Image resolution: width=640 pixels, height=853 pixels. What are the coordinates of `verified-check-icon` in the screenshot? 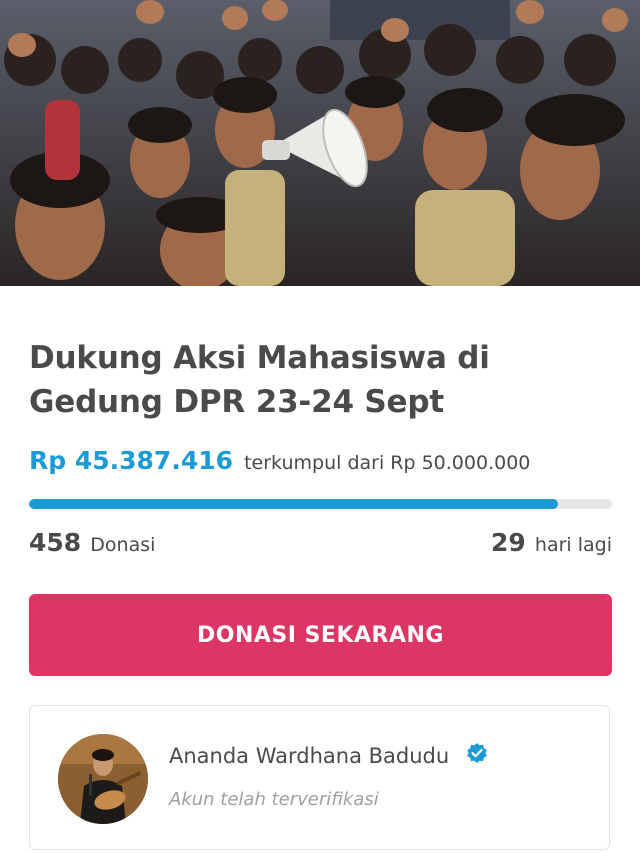 It's located at (477, 755).